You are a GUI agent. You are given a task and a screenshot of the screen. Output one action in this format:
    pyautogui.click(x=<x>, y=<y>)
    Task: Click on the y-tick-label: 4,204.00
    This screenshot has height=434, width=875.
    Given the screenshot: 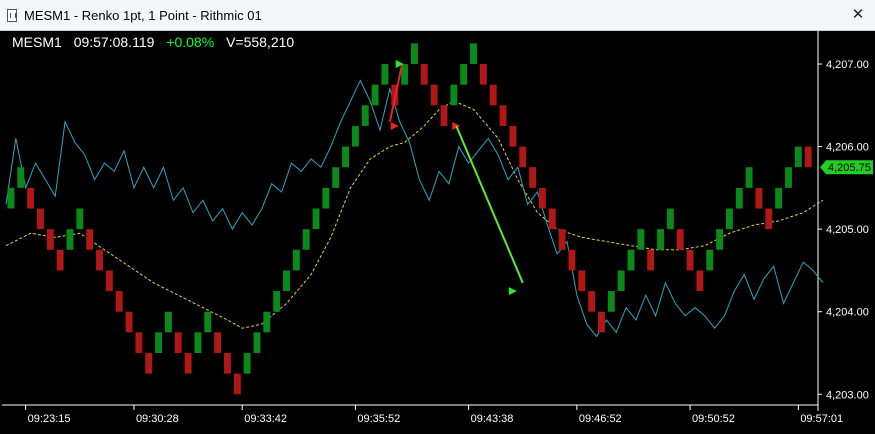 What is the action you would take?
    pyautogui.click(x=847, y=313)
    